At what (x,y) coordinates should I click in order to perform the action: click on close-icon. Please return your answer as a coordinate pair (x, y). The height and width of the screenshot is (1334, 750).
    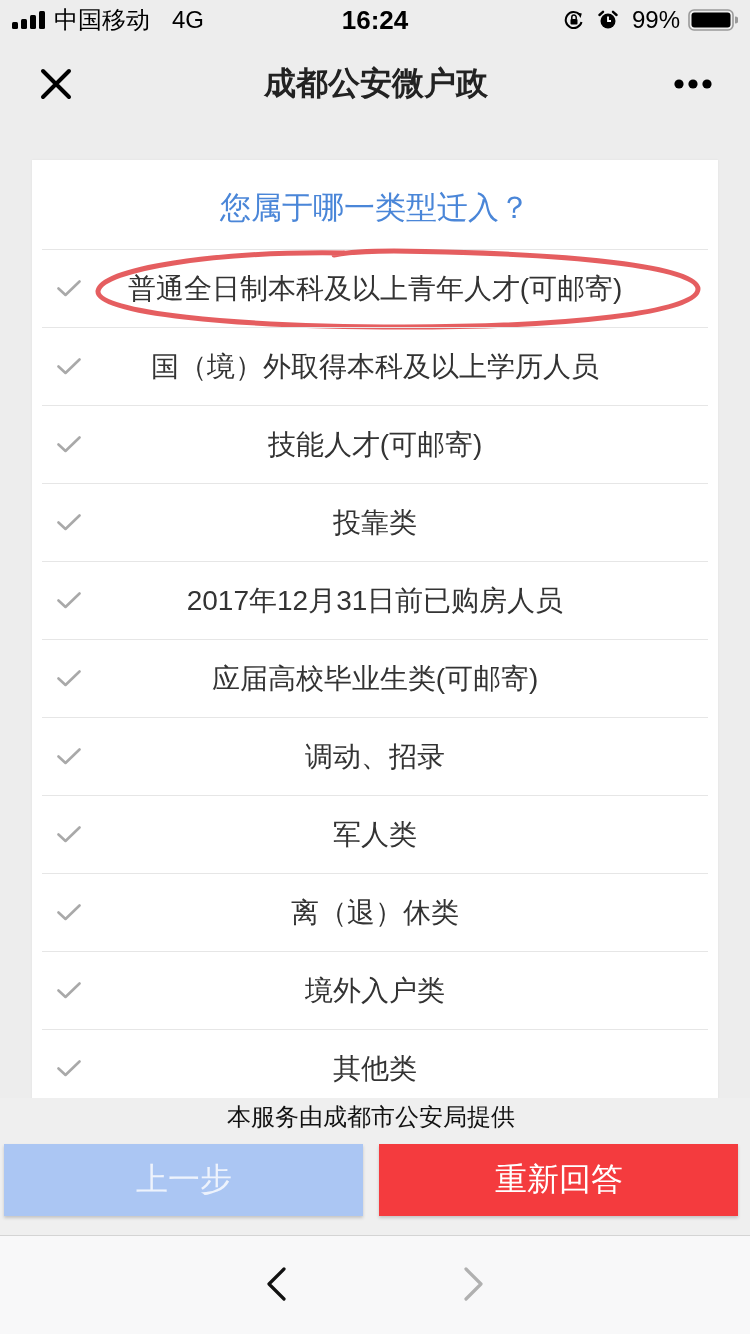
    Looking at the image, I should click on (56, 84).